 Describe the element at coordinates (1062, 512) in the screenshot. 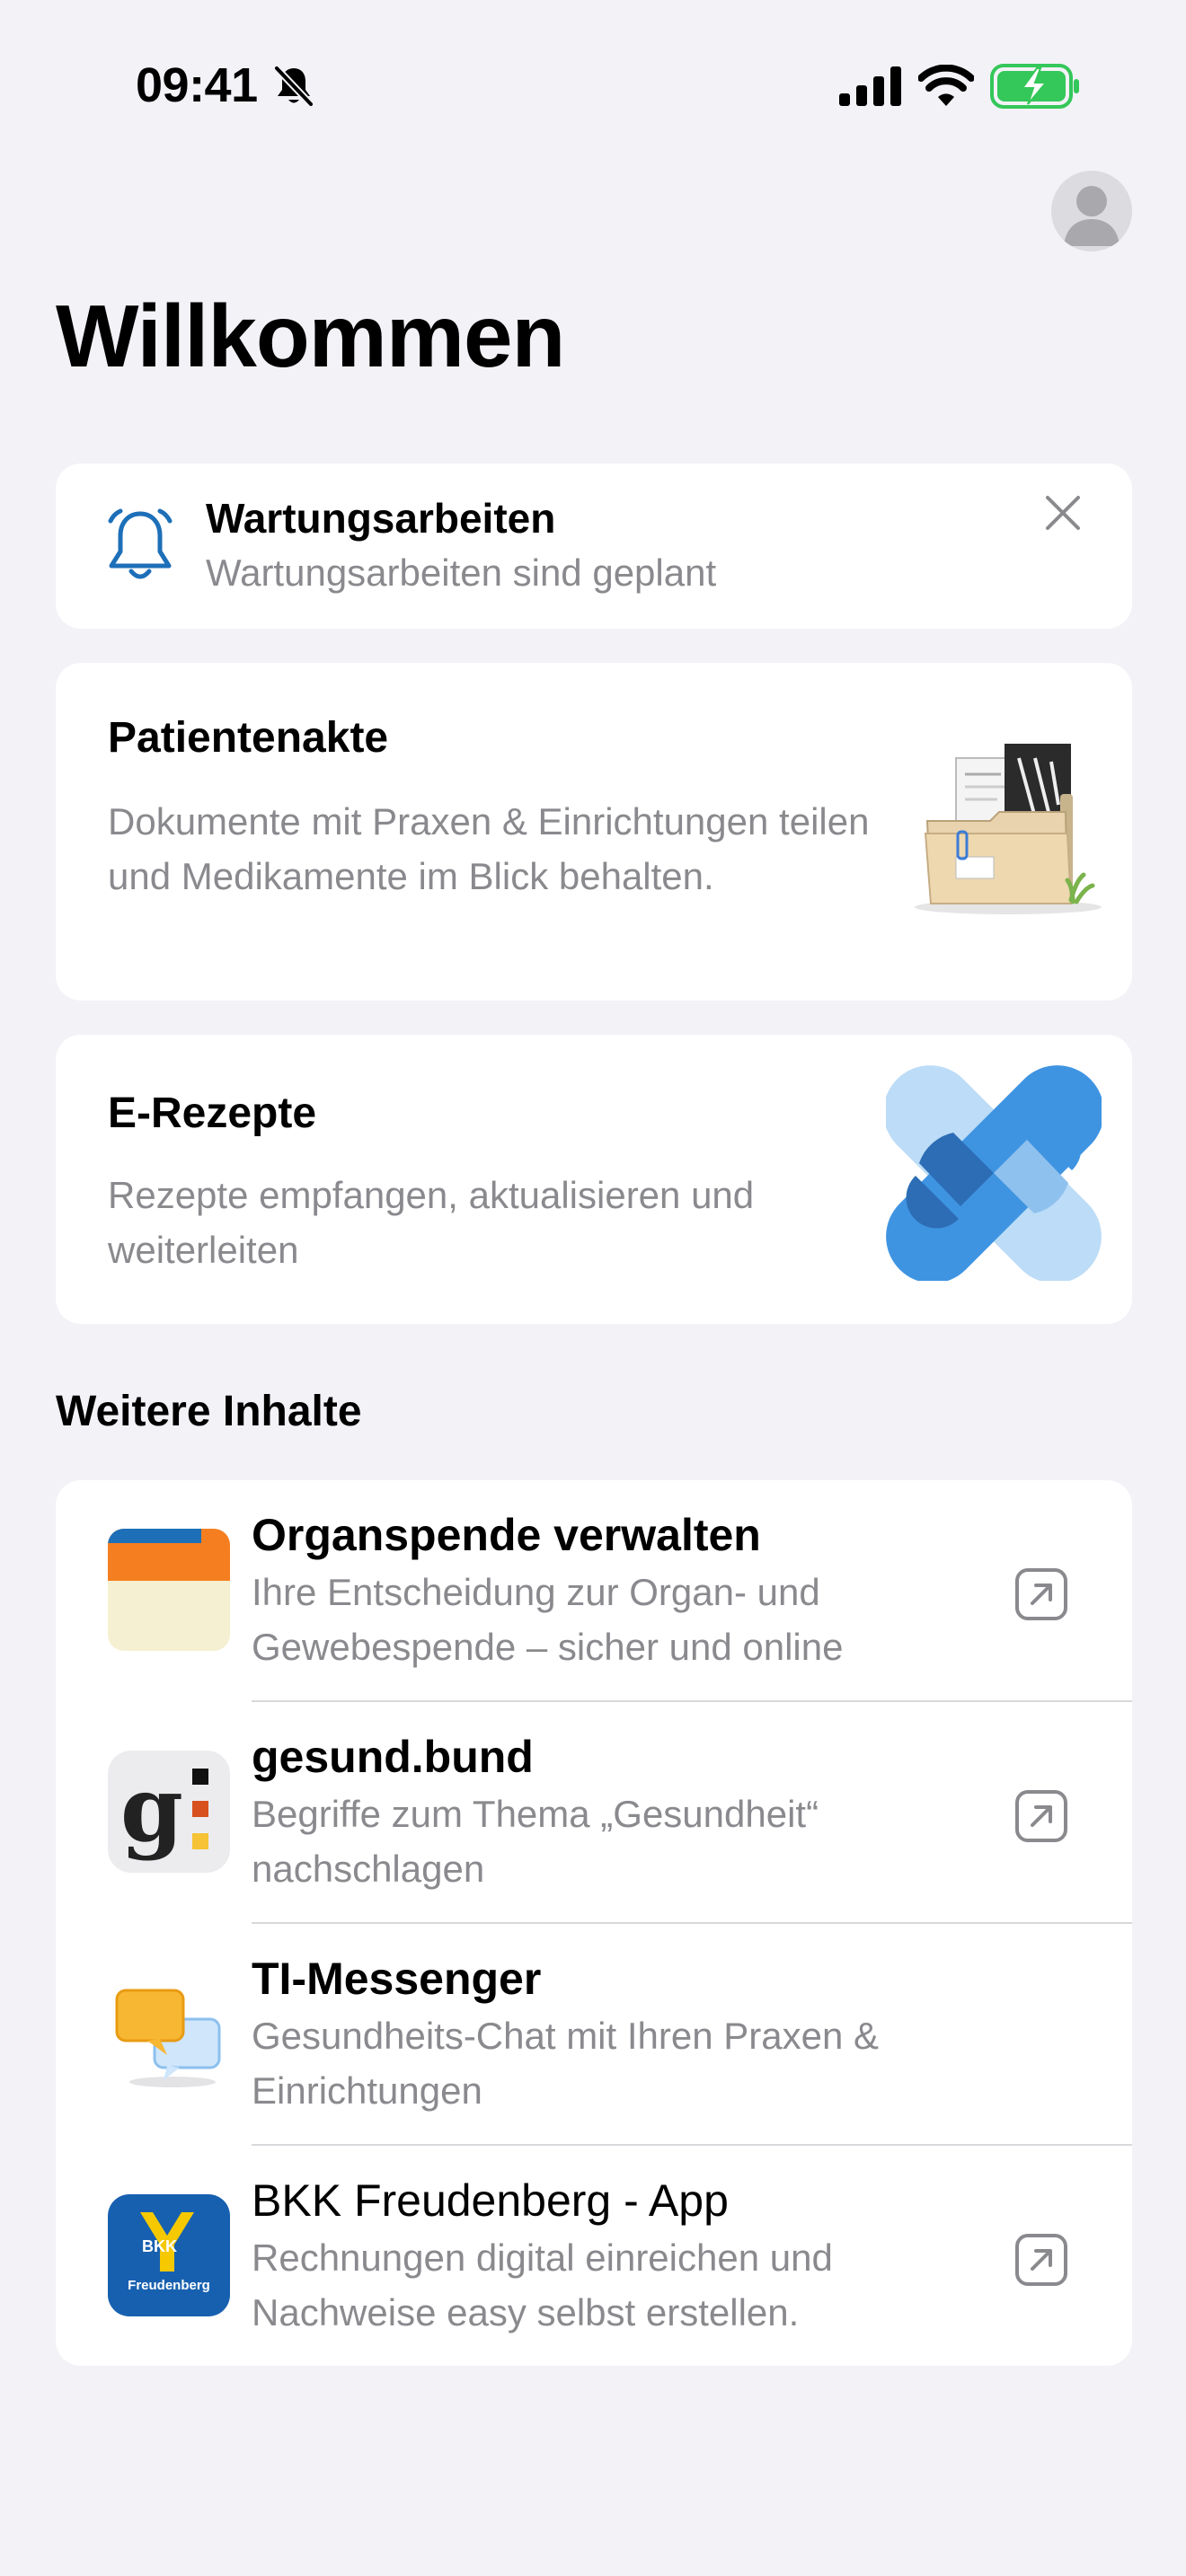

I see `close-icon` at that location.